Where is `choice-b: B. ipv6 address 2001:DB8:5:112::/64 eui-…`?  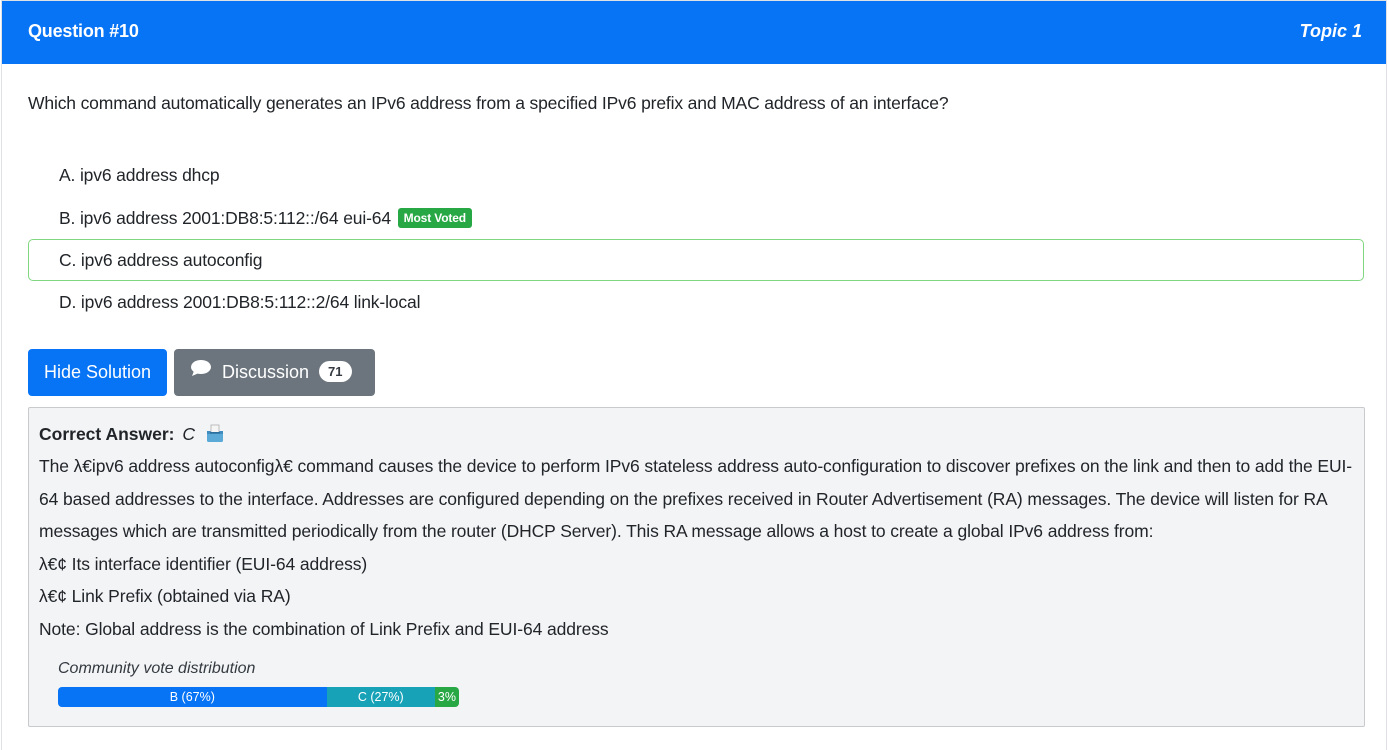
choice-b: B. ipv6 address 2001:DB8:5:112::/64 eui-… is located at coordinates (696, 218).